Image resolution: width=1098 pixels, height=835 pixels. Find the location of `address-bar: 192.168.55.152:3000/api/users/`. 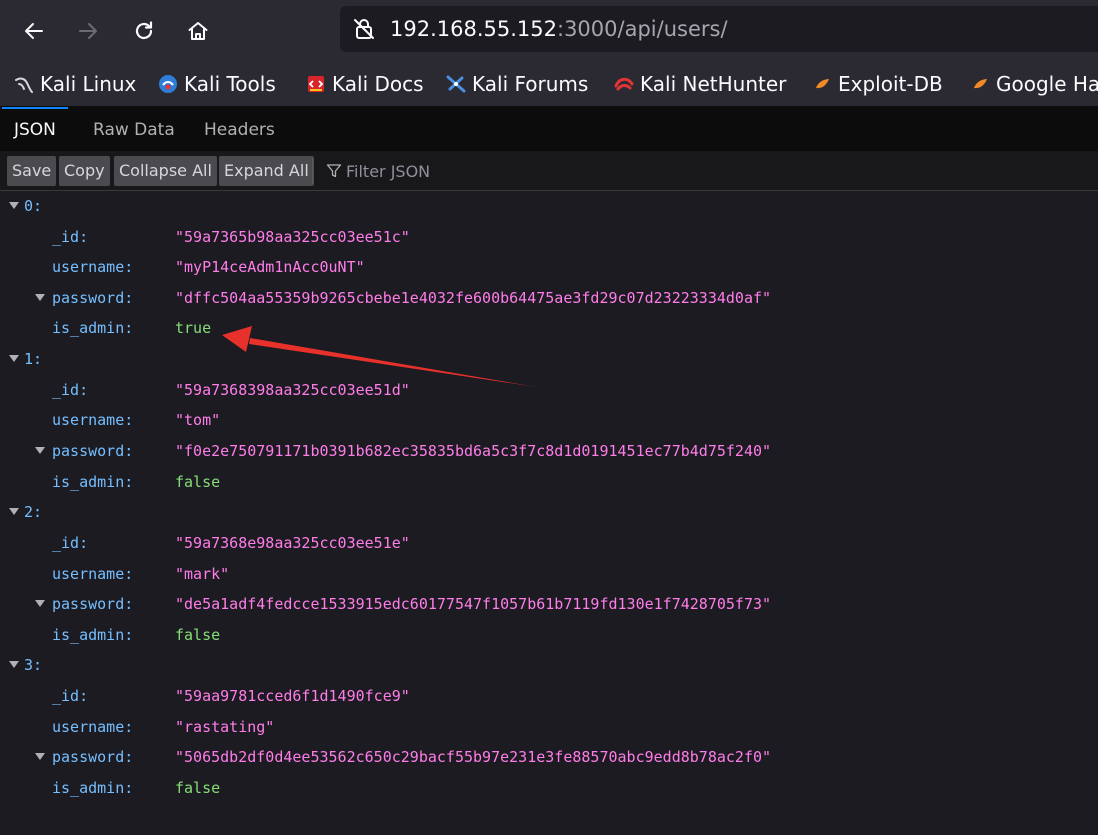

address-bar: 192.168.55.152:3000/api/users/ is located at coordinates (719, 29).